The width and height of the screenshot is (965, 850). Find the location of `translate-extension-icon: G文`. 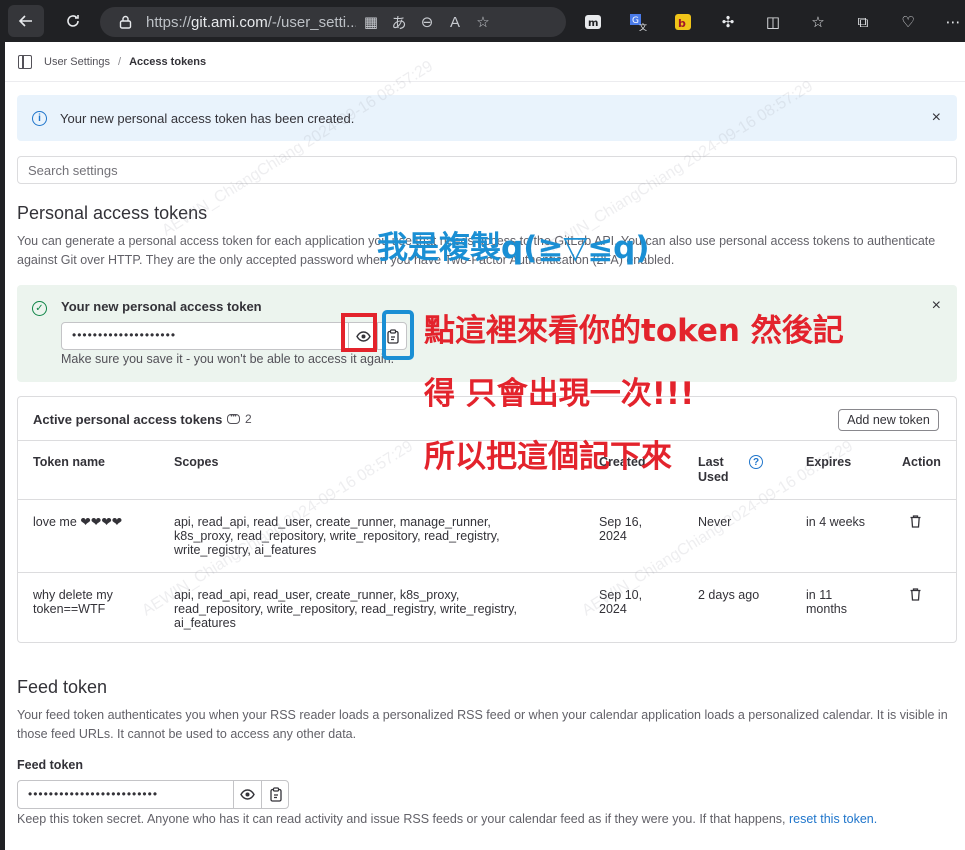

translate-extension-icon: G文 is located at coordinates (638, 22).